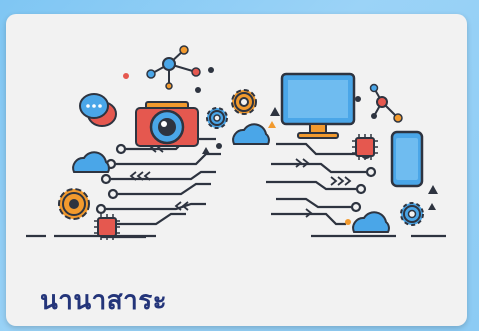  I want to click on smartphone-icon, so click(407, 159).